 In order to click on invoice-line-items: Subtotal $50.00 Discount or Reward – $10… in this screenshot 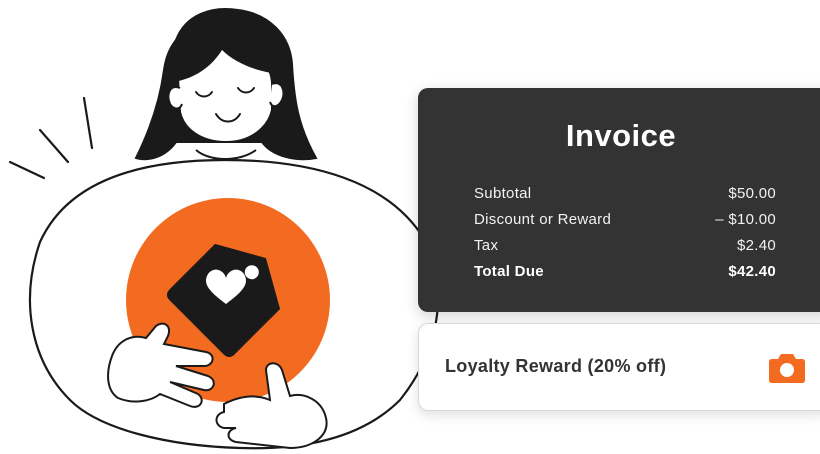, I will do `click(625, 232)`.